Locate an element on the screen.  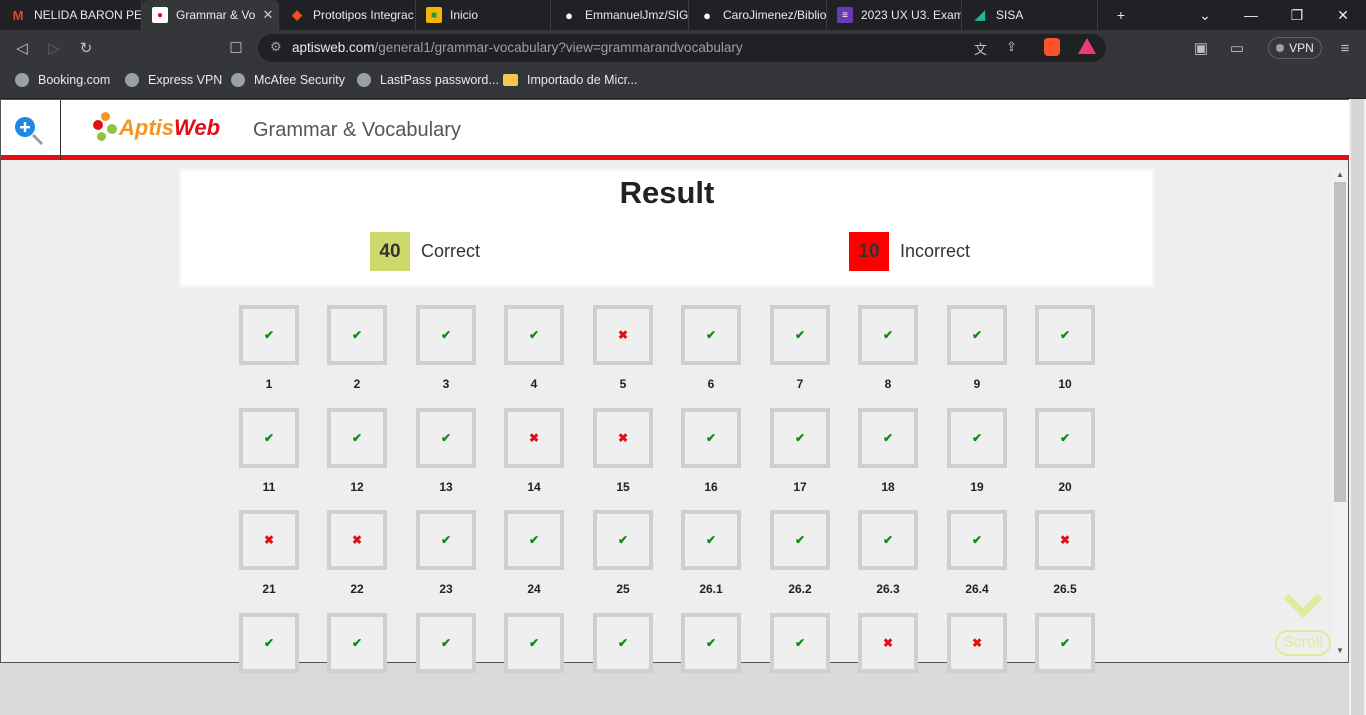
reload-icon: ↻ is located at coordinates (86, 48).